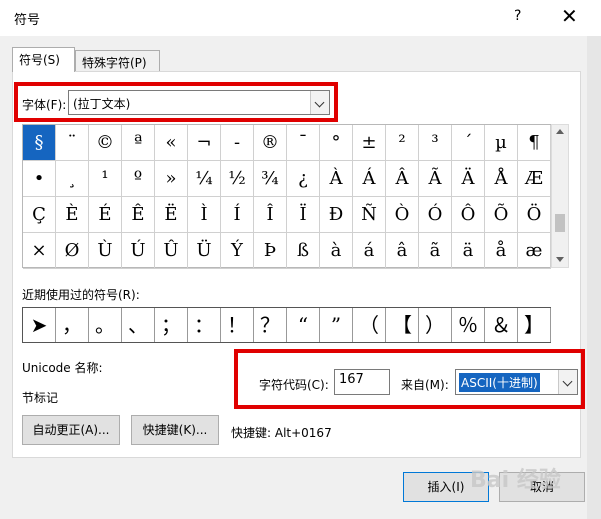 The image size is (601, 519). Describe the element at coordinates (560, 223) in the screenshot. I see `scroll-thumb` at that location.